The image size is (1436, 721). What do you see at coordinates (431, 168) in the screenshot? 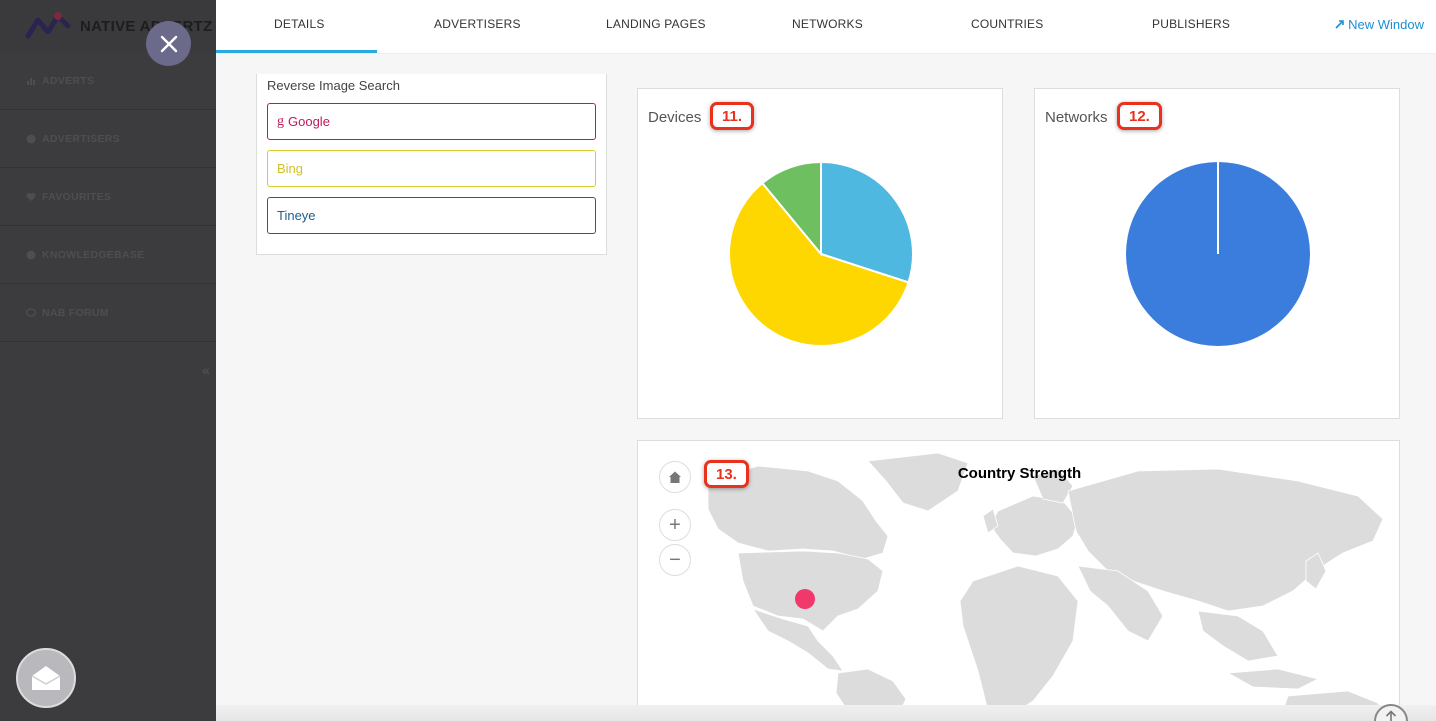
I see `bing-search-button: Bing` at bounding box center [431, 168].